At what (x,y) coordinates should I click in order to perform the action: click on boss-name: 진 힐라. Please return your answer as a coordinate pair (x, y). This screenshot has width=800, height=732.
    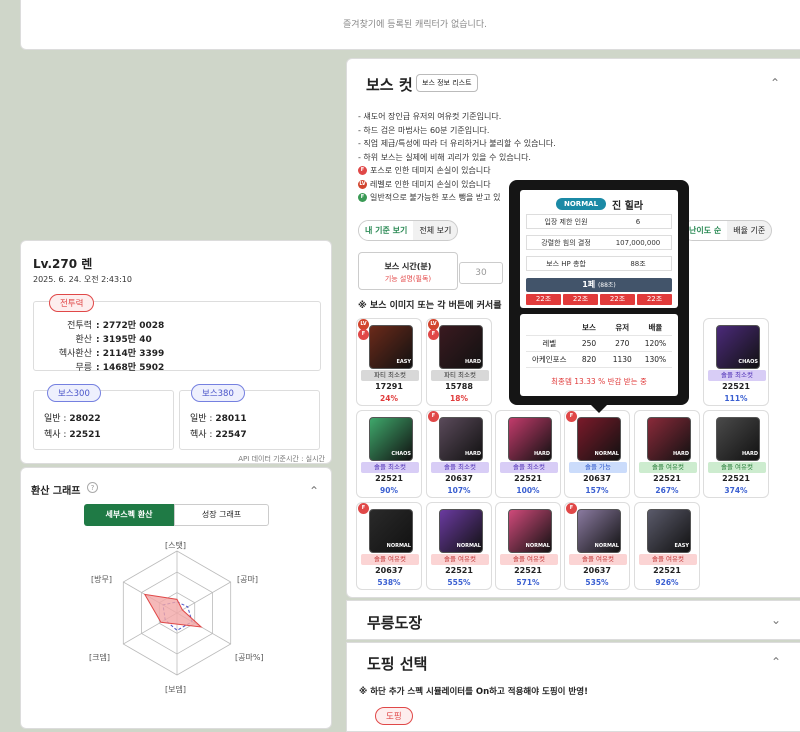
    Looking at the image, I should click on (628, 206).